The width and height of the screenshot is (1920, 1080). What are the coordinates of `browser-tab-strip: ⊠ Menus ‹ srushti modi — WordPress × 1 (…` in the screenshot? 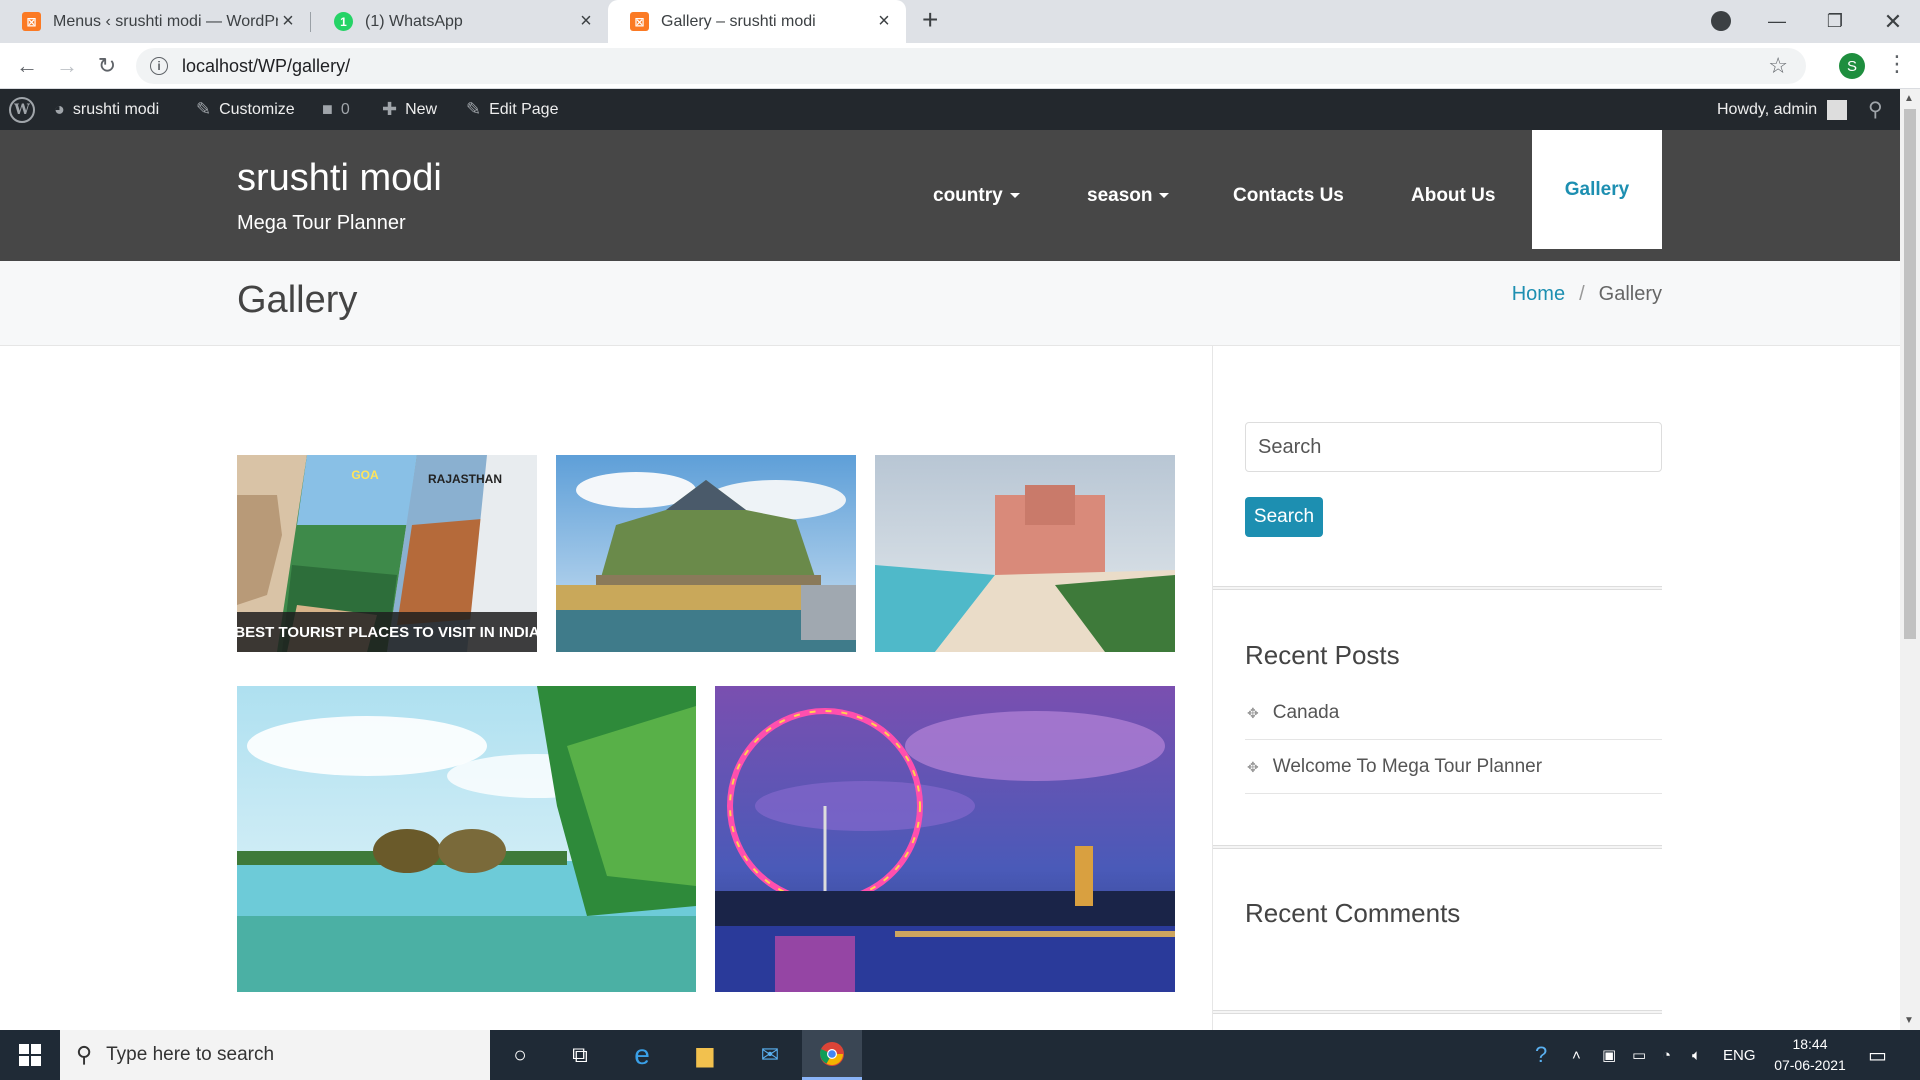 It's located at (960, 21).